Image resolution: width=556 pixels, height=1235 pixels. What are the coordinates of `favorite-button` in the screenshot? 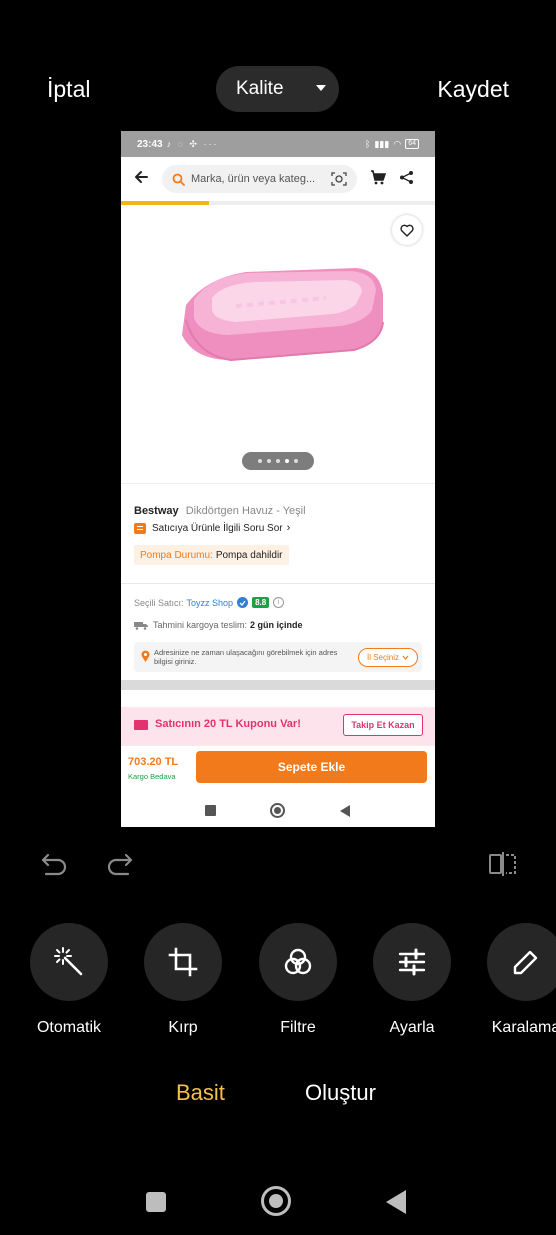 It's located at (407, 230).